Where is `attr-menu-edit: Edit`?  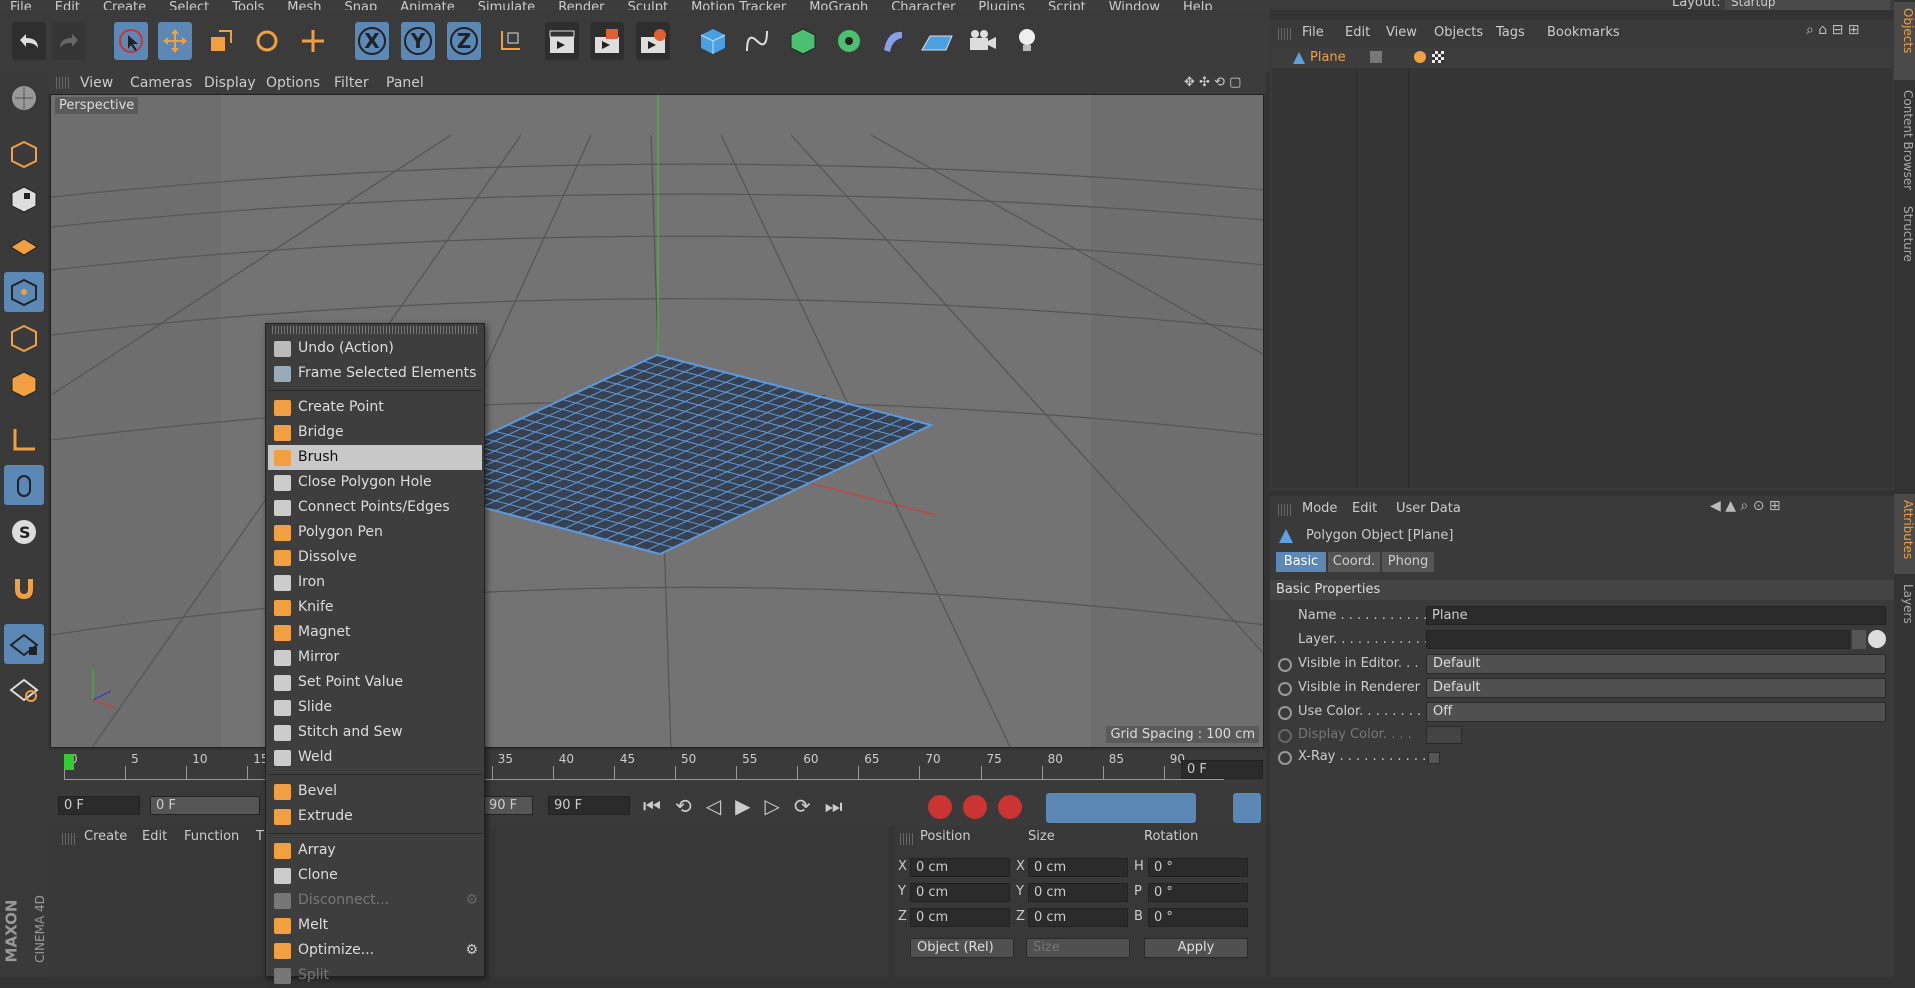 attr-menu-edit: Edit is located at coordinates (1364, 508).